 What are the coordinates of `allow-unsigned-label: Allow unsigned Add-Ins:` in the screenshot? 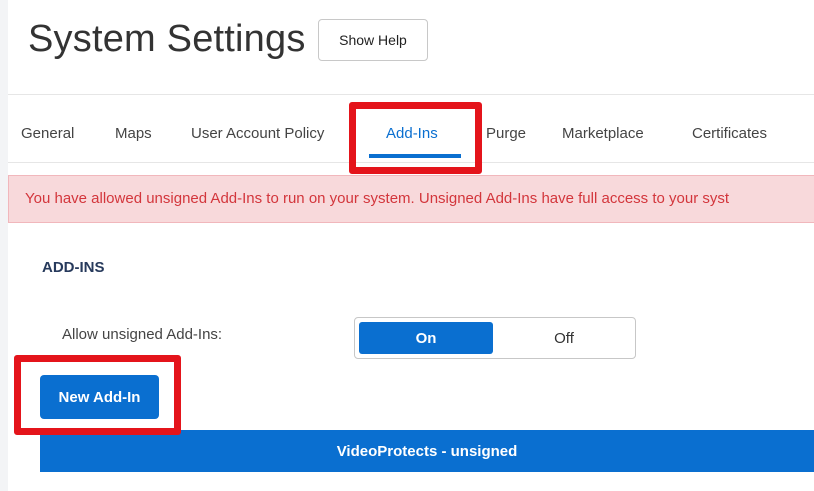 It's located at (142, 334).